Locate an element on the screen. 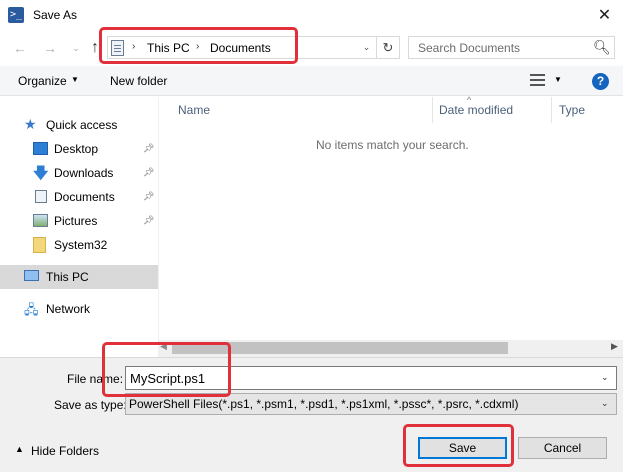  nav-item-quick-access: ★ Quick access is located at coordinates (79, 125).